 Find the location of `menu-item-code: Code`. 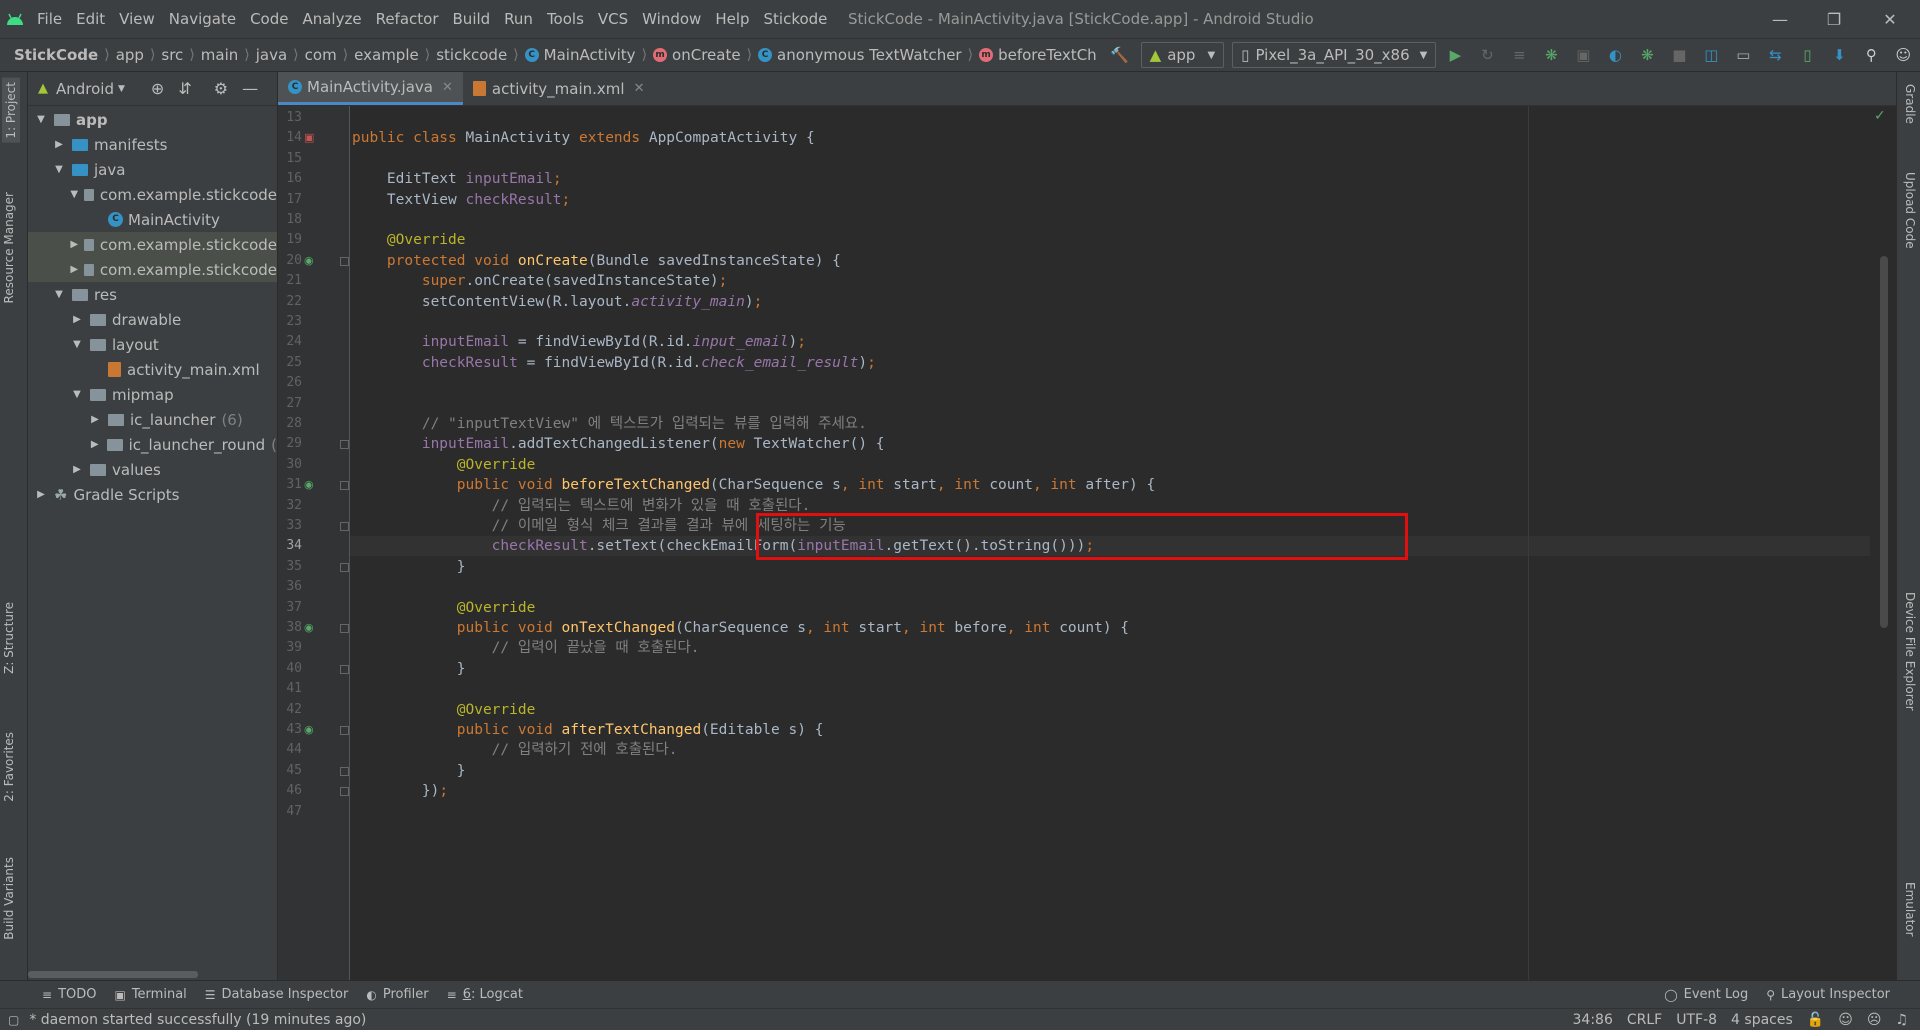

menu-item-code: Code is located at coordinates (269, 19).